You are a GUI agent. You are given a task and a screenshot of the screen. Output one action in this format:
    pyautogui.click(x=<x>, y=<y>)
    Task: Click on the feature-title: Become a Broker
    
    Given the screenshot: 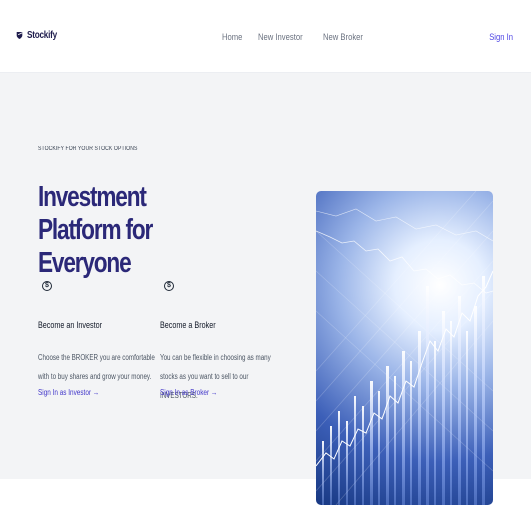 What is the action you would take?
    pyautogui.click(x=188, y=325)
    